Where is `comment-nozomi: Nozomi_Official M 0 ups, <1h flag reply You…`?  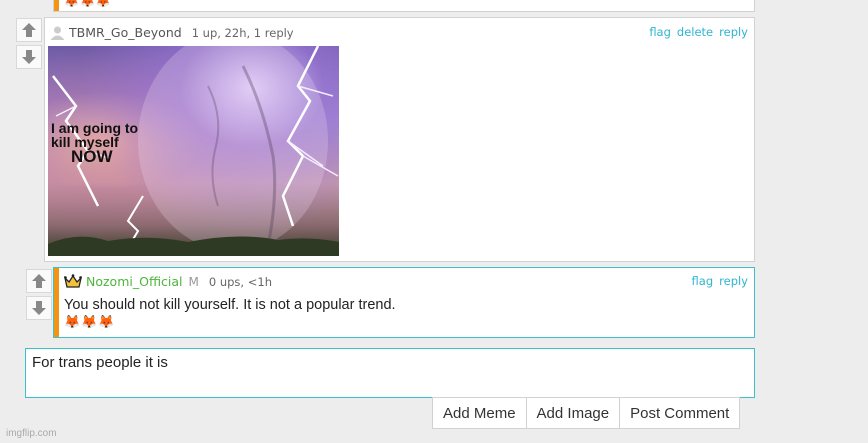 comment-nozomi: Nozomi_Official M 0 ups, <1h flag reply You… is located at coordinates (404, 302).